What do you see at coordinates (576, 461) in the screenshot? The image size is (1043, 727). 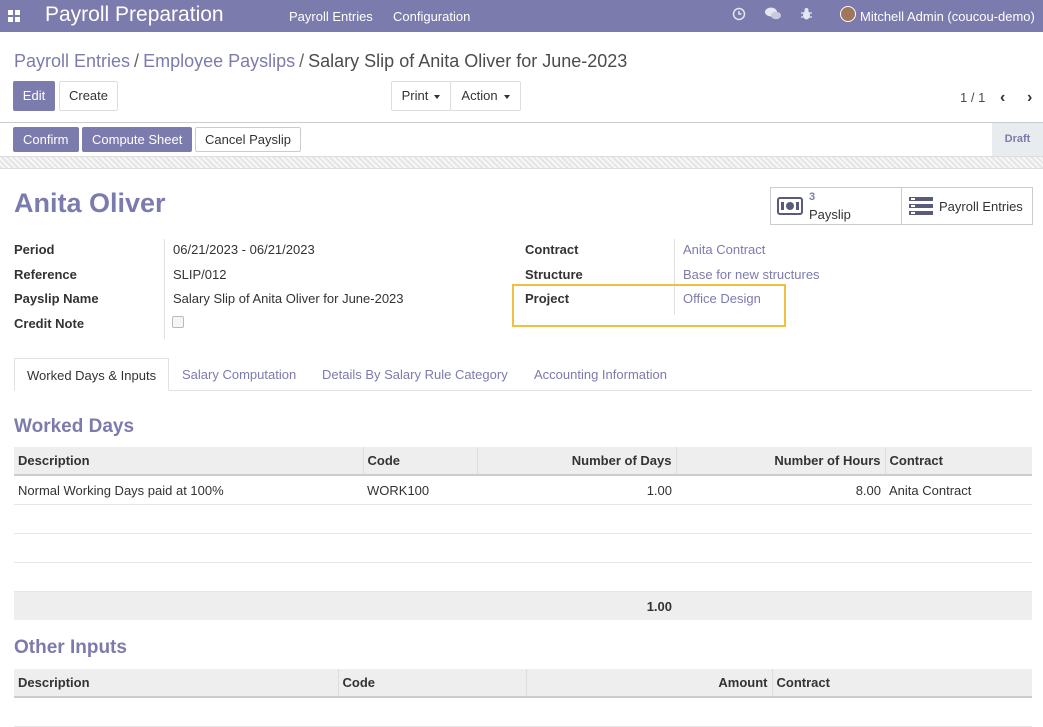 I see `column-header: Number of Days` at bounding box center [576, 461].